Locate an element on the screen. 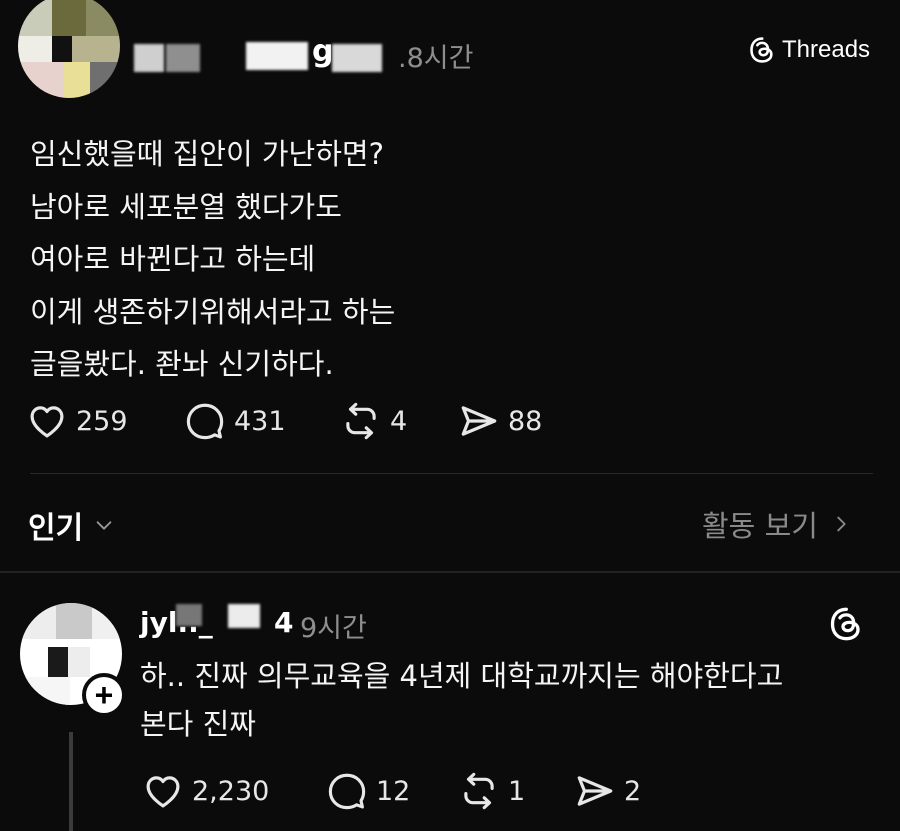 This screenshot has width=900, height=831. reply-body: 하.. 진짜 의무교육을 4년제 대학교까지는 해야한다고 본다 진짜 is located at coordinates (461, 700).